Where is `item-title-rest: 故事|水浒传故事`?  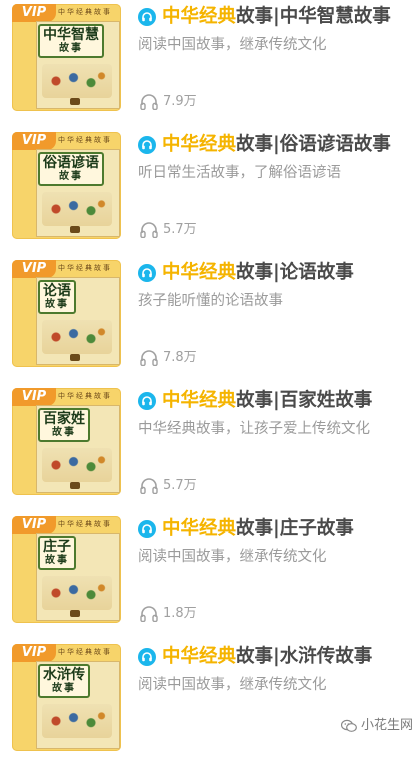
item-title-rest: 故事|水浒传故事 is located at coordinates (304, 656).